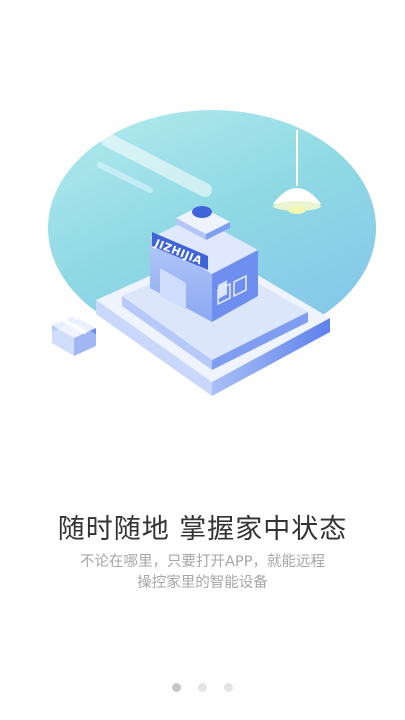 The height and width of the screenshot is (720, 405). I want to click on roof-device-icon, so click(202, 212).